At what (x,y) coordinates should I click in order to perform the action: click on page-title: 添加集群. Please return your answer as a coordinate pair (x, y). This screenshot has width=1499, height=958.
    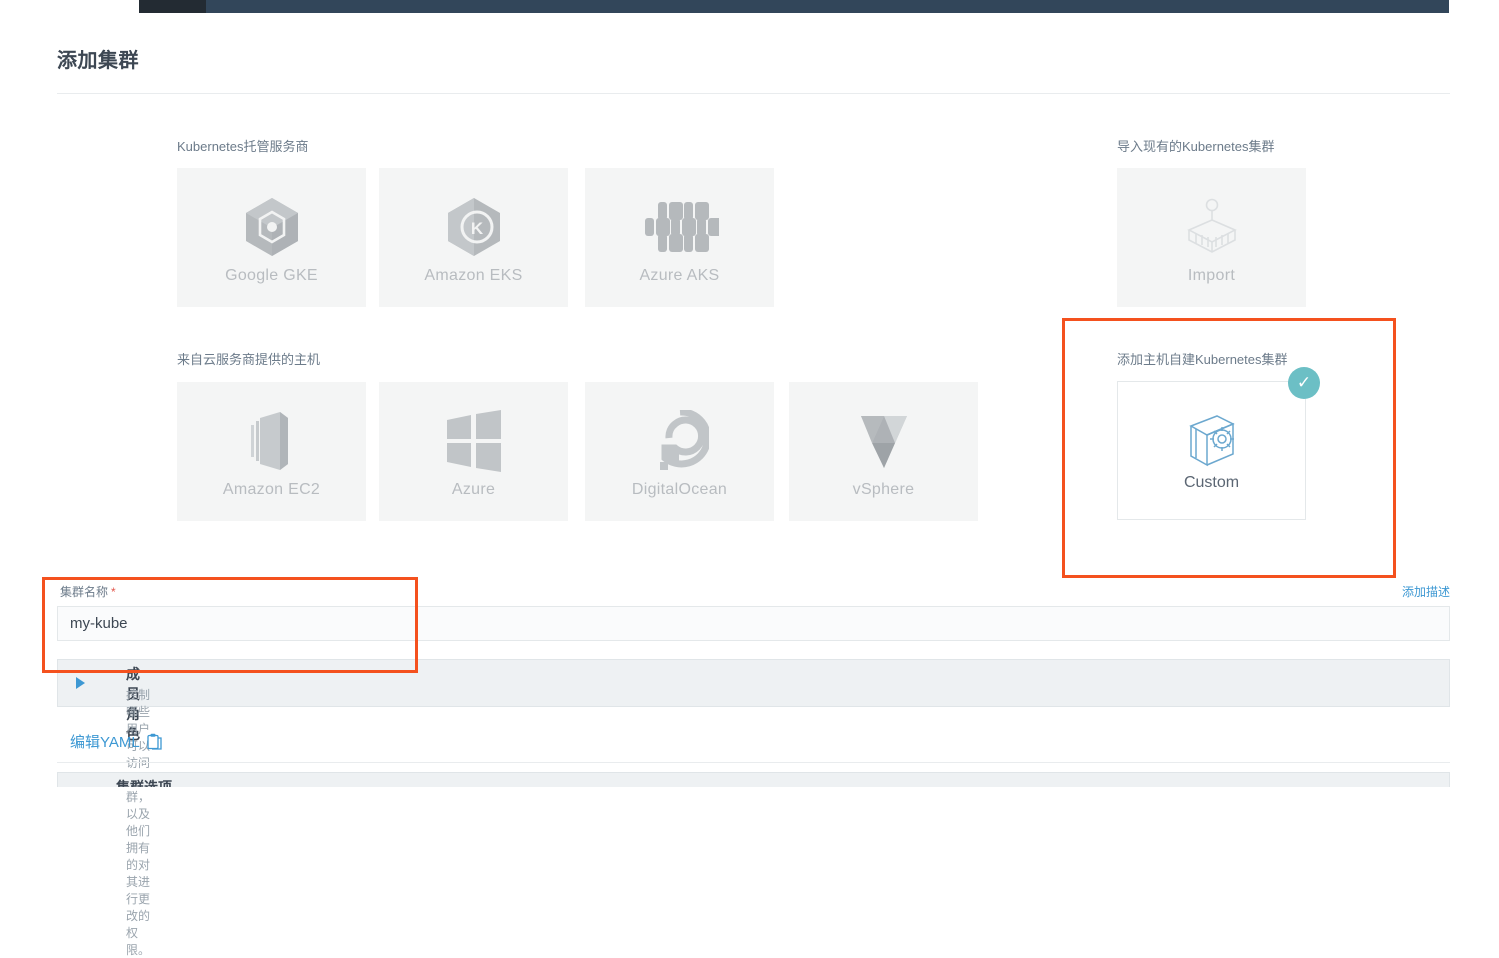
    Looking at the image, I should click on (98, 61).